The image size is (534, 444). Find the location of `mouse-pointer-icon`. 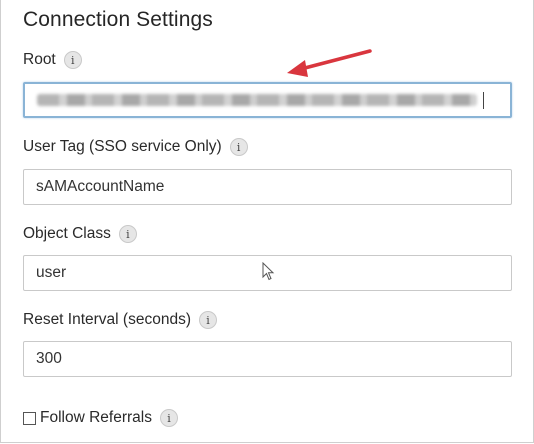

mouse-pointer-icon is located at coordinates (268, 271).